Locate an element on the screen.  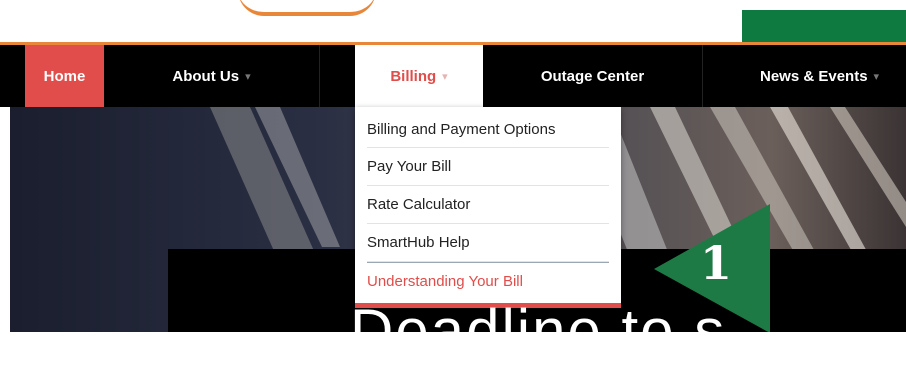
nav-news-events: News & Events ▾ is located at coordinates (804, 76).